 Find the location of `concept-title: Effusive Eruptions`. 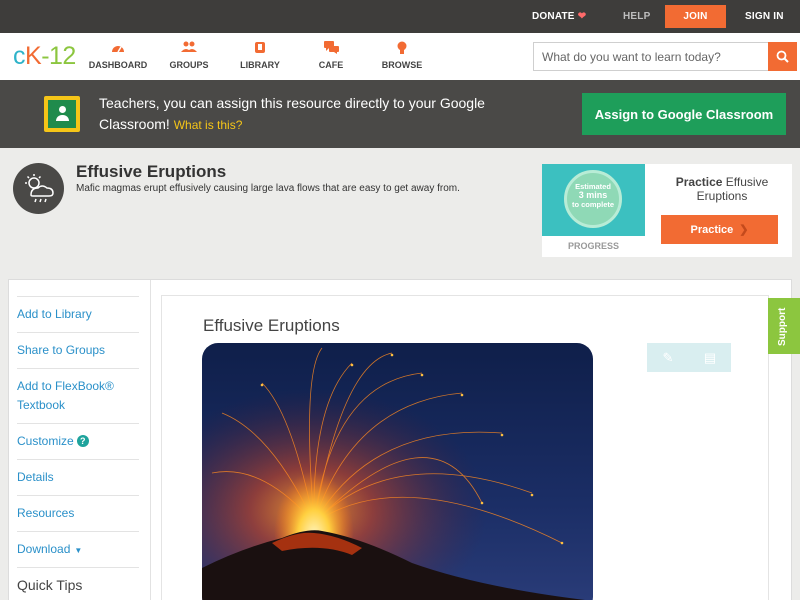

concept-title: Effusive Eruptions is located at coordinates (151, 171).